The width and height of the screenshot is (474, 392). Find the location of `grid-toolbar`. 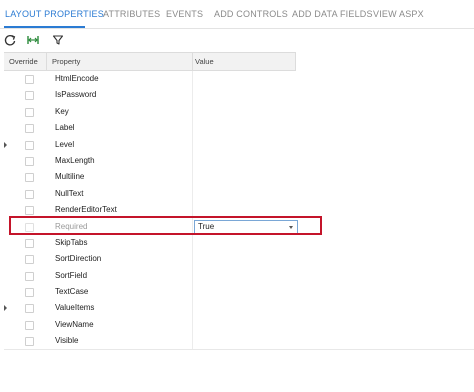

grid-toolbar is located at coordinates (237, 40).